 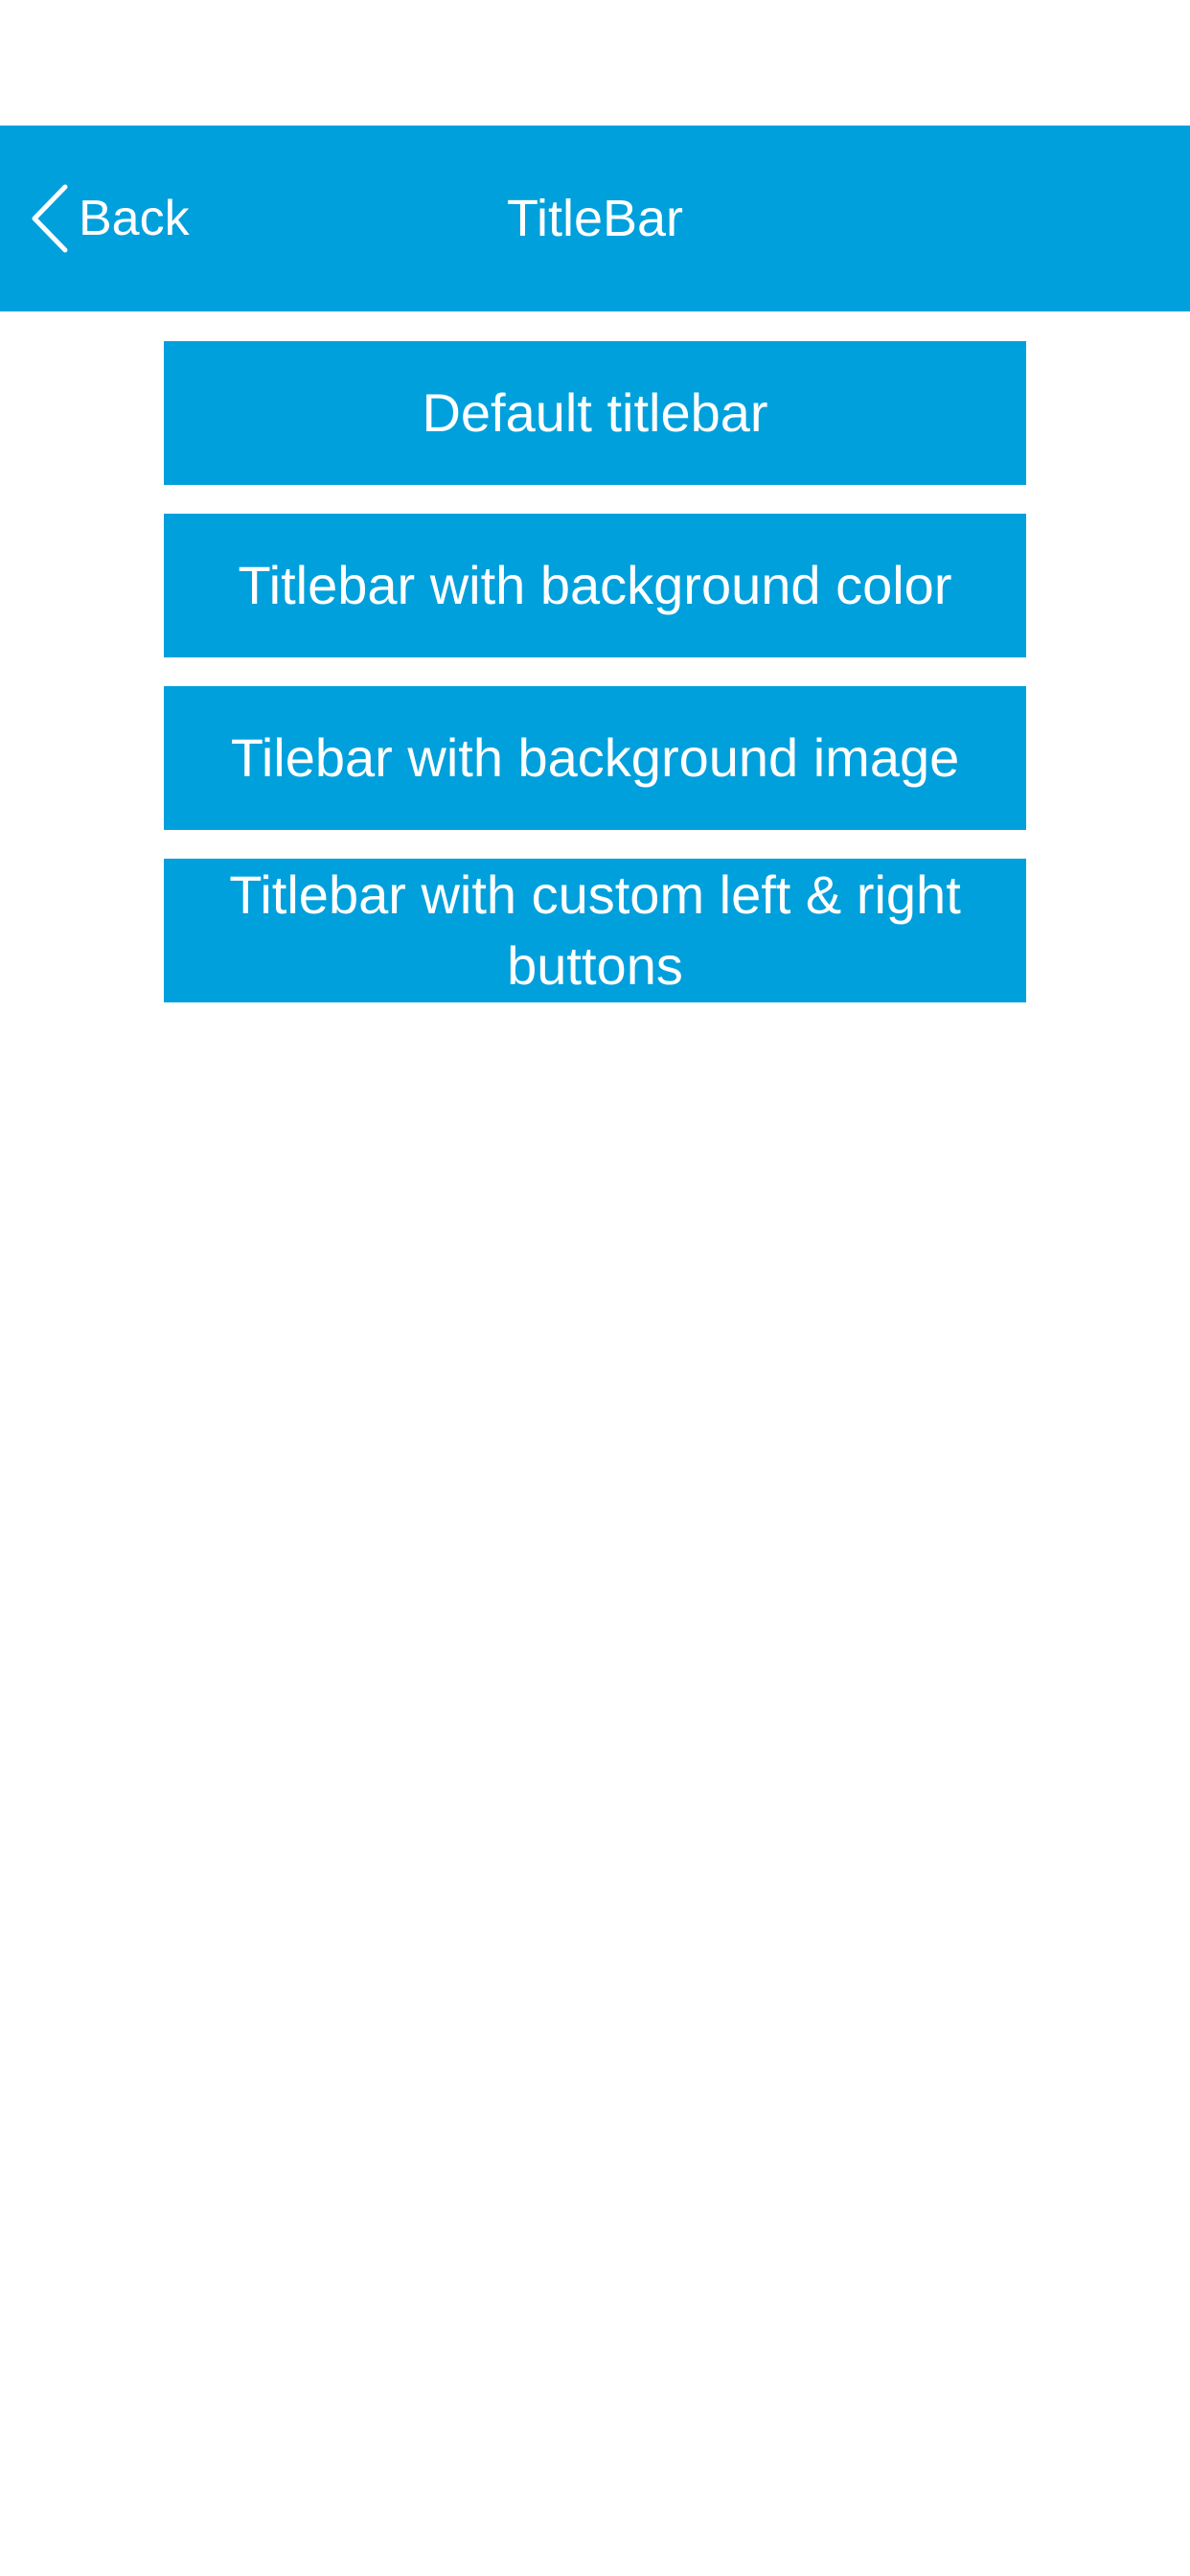 I want to click on page-title: TitleBar, so click(x=595, y=218).